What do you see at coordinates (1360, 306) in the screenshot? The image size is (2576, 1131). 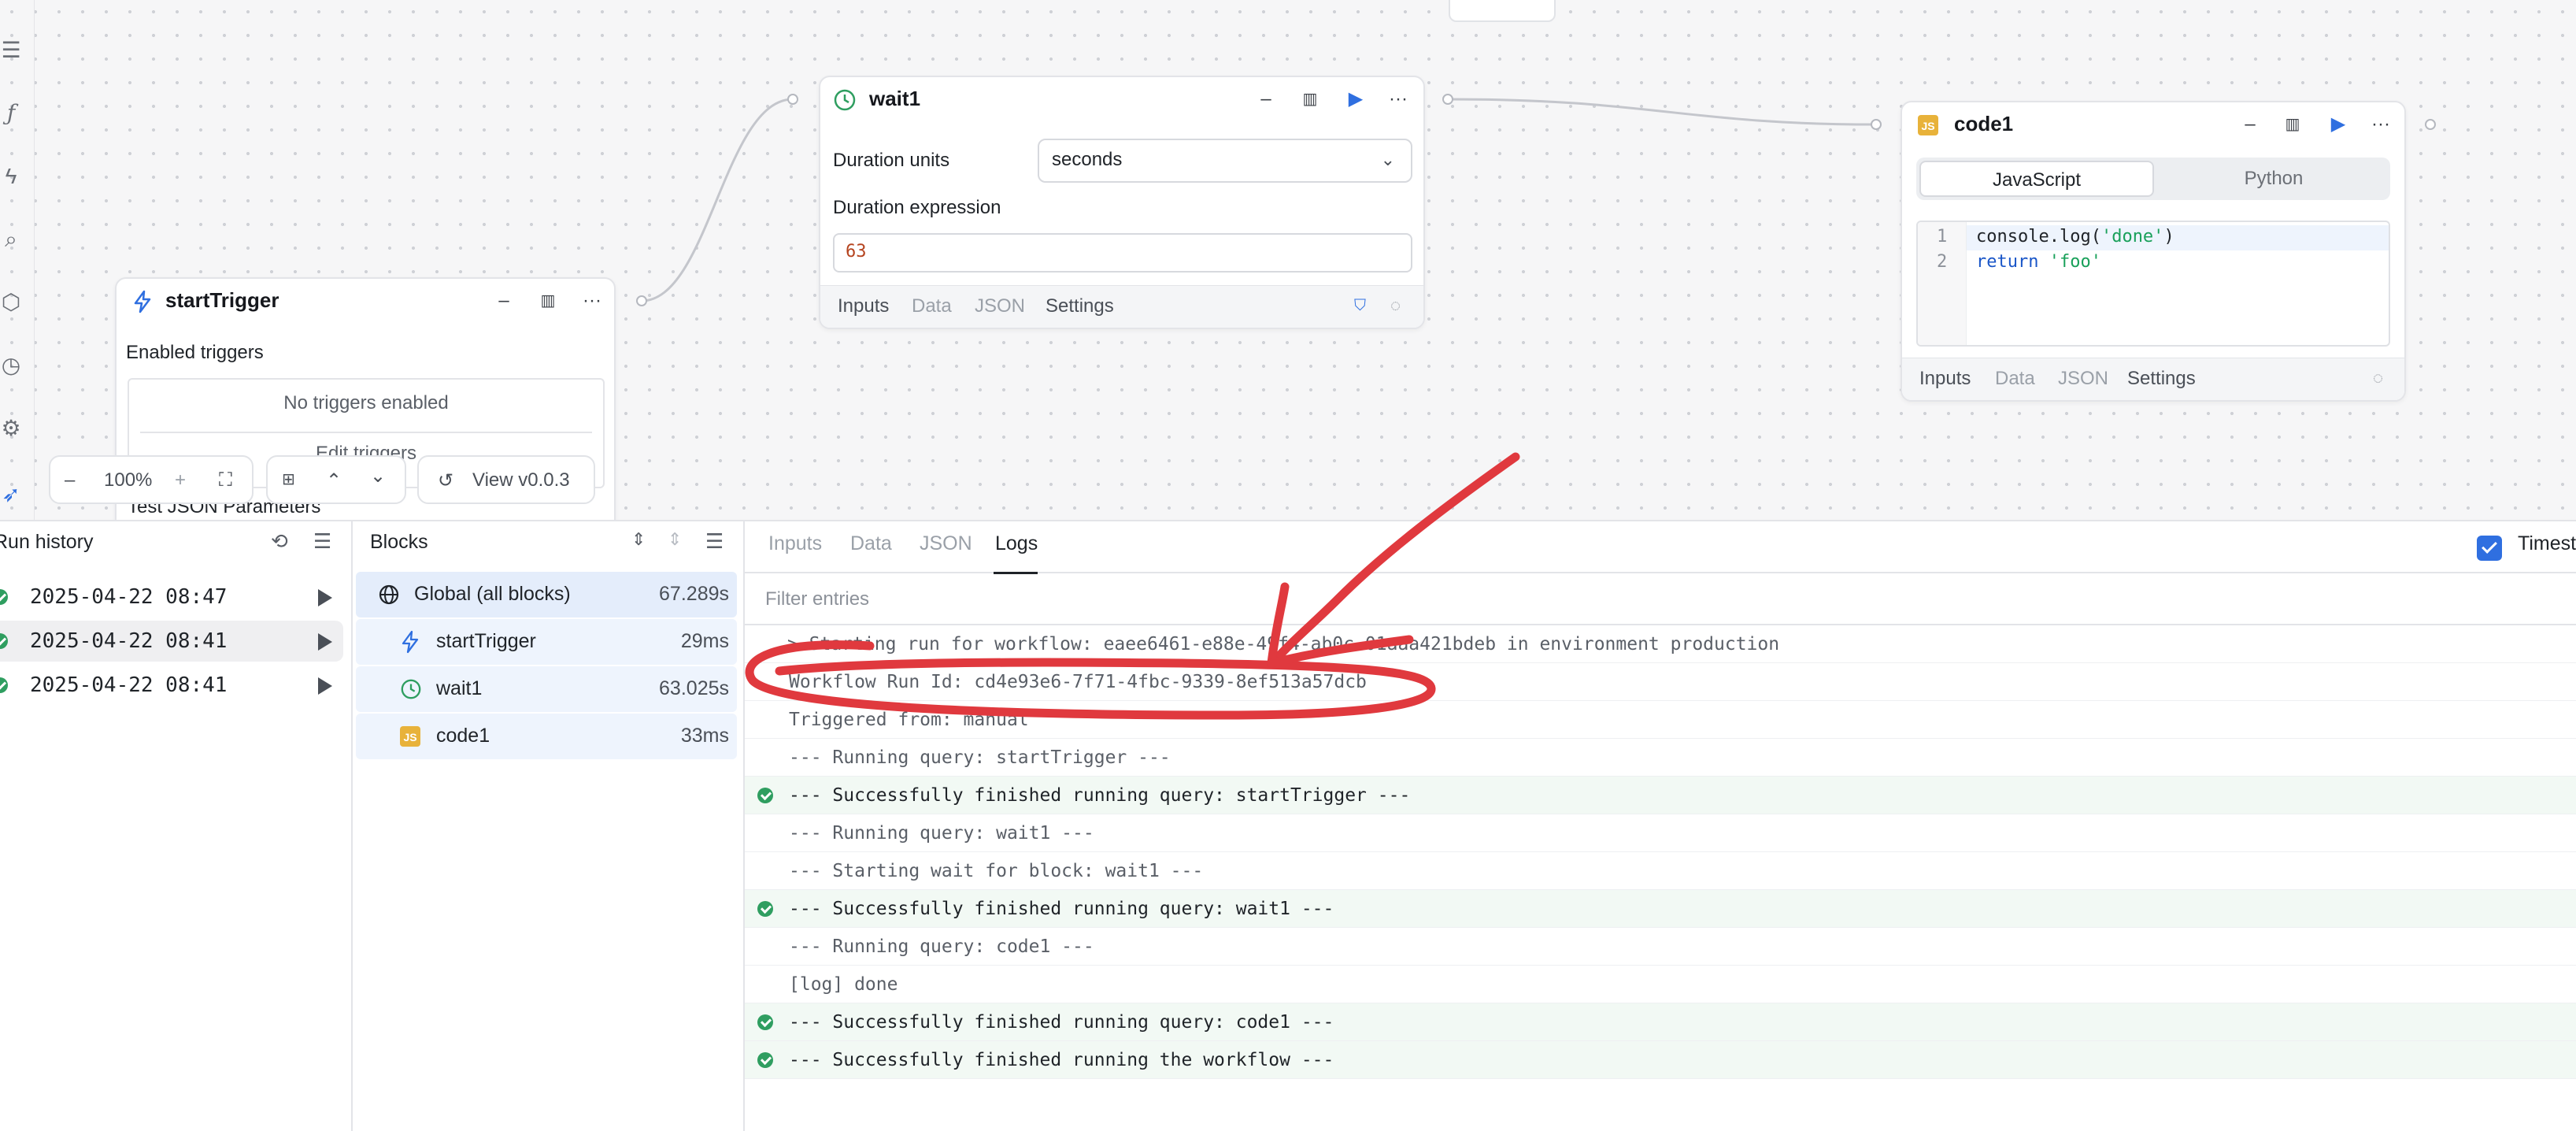 I see `shield-icon: ⛉` at bounding box center [1360, 306].